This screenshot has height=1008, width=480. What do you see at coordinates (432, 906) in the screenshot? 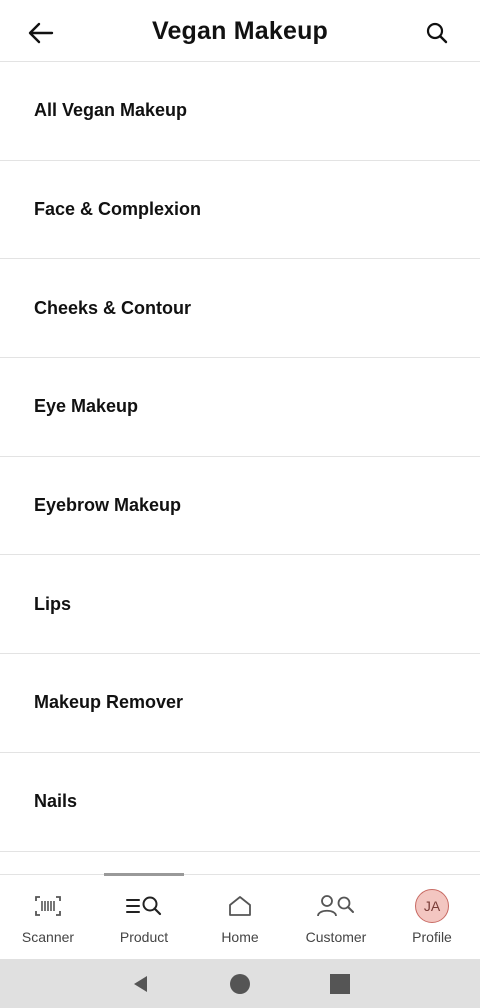
I see `avatar: JA` at bounding box center [432, 906].